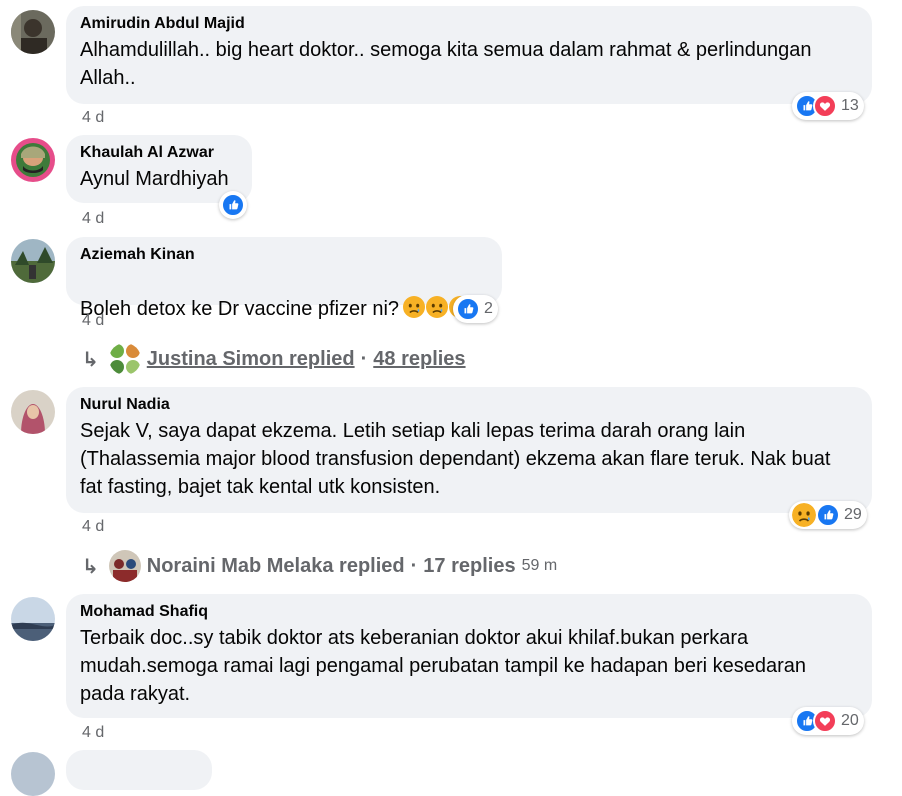 Image resolution: width=902 pixels, height=796 pixels. Describe the element at coordinates (284, 295) in the screenshot. I see `comment-text: Boleh detox ke Dr vaccine pfizer ni?` at that location.